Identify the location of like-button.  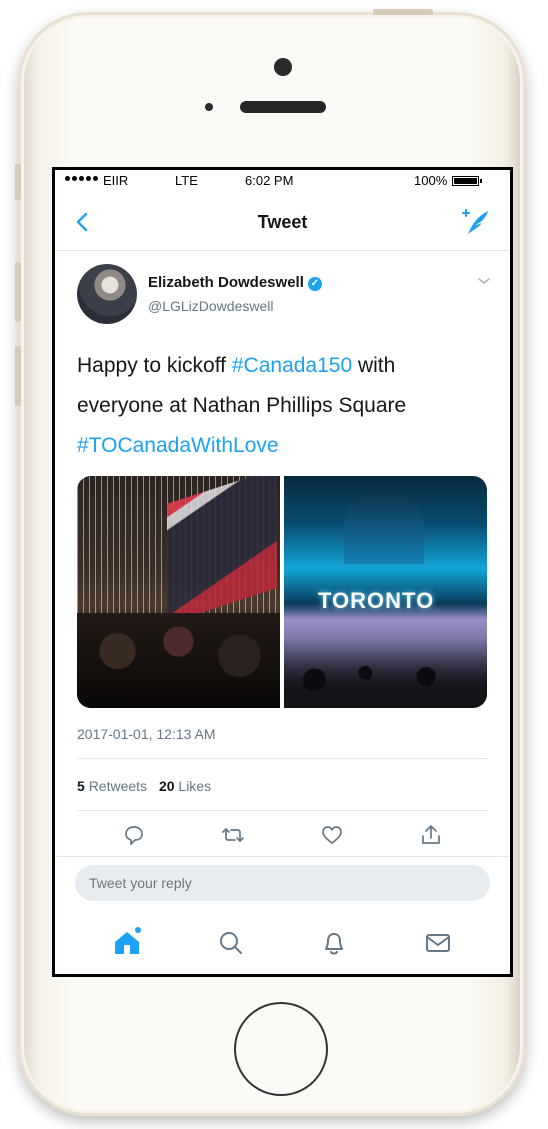
(332, 835).